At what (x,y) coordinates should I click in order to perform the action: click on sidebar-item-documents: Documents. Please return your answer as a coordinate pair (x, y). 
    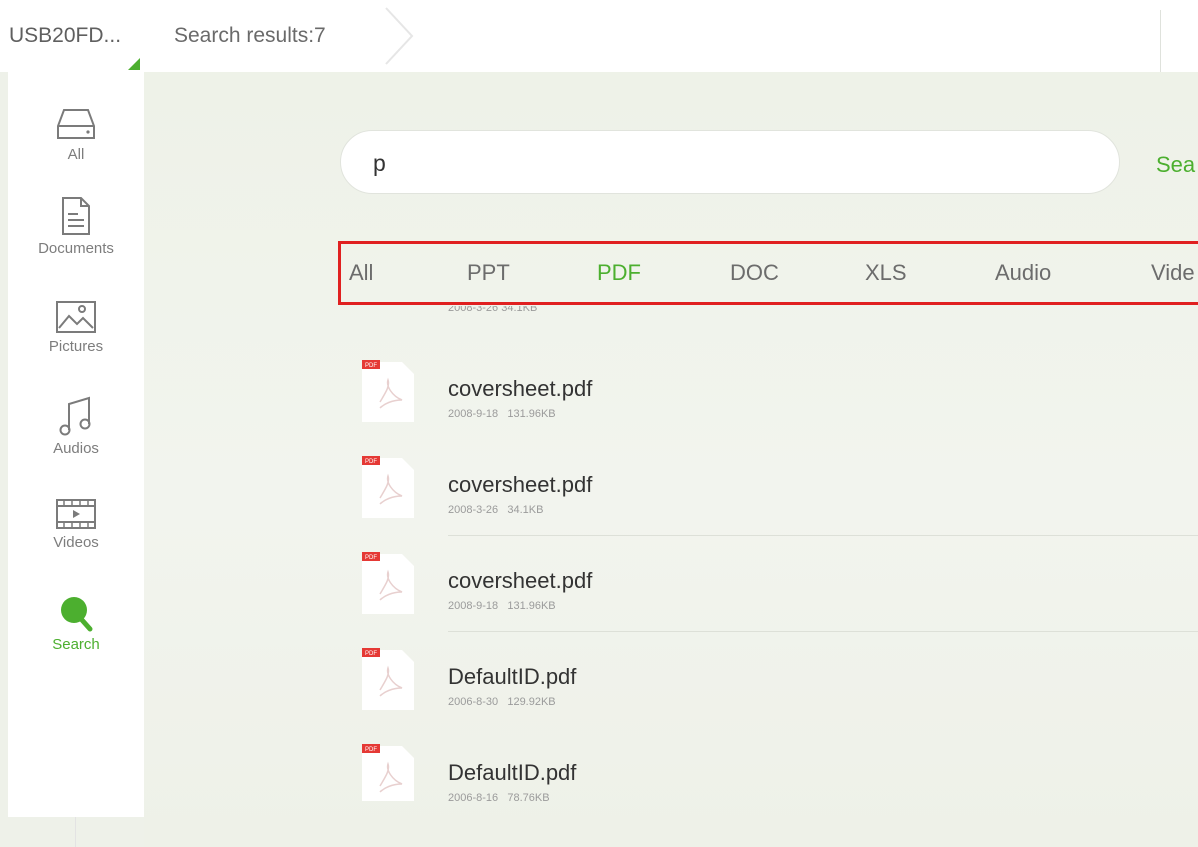
    Looking at the image, I should click on (76, 226).